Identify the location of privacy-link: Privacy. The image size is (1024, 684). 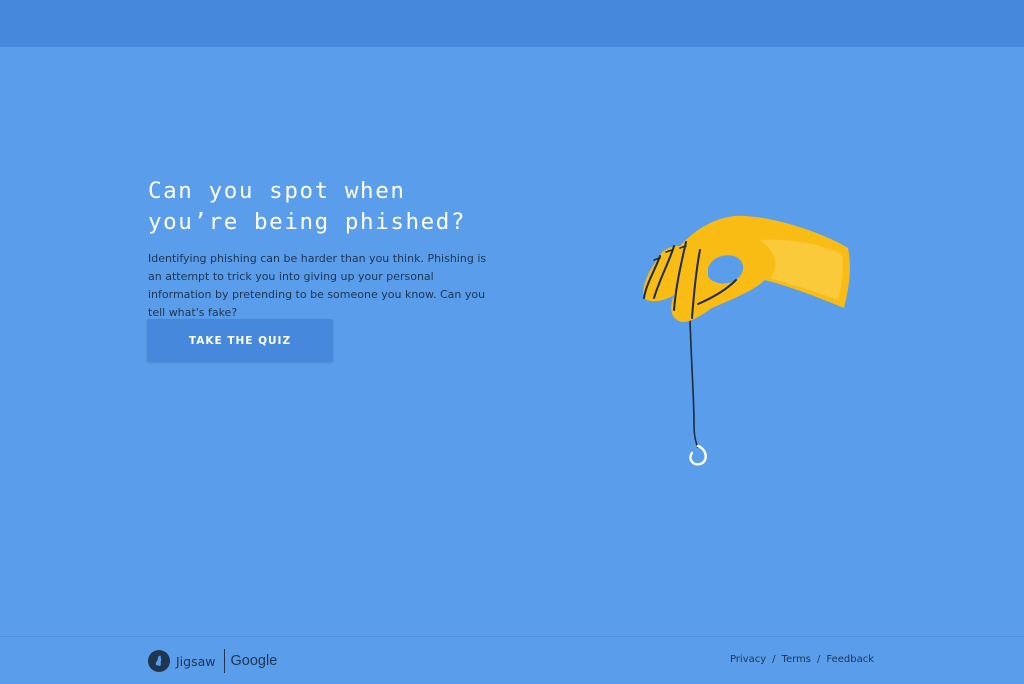
(748, 659).